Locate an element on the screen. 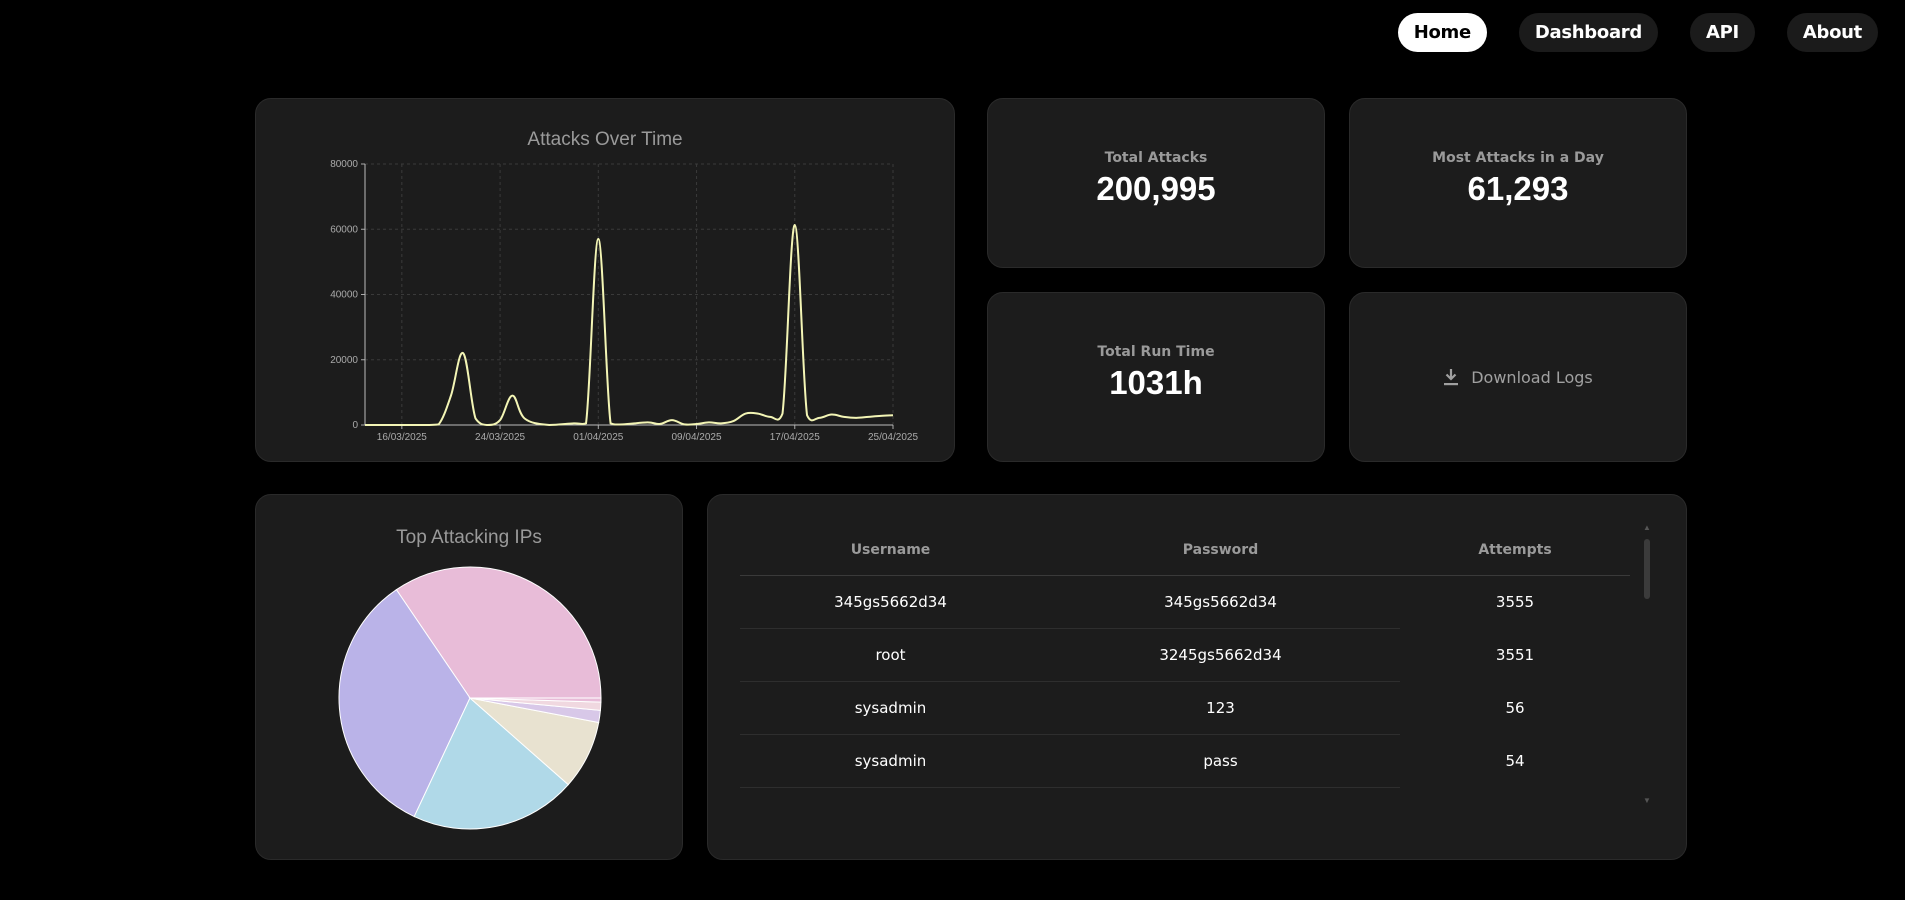  total-attacks-card: Total Attacks 200,995 is located at coordinates (1156, 183).